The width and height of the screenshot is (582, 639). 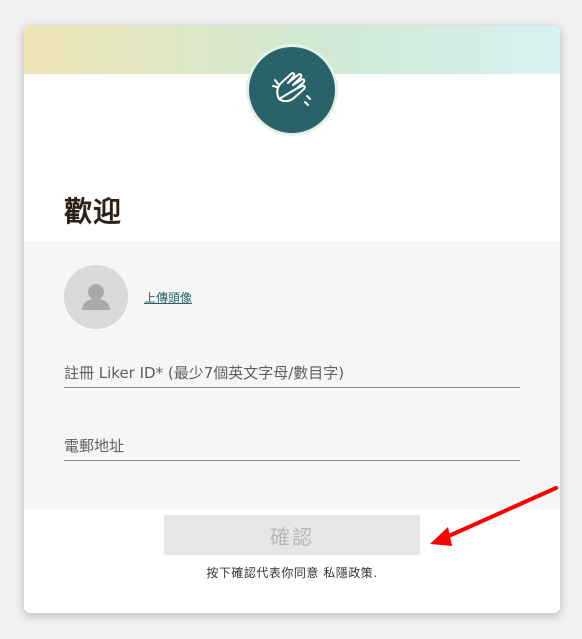 What do you see at coordinates (292, 90) in the screenshot?
I see `clapping-hands-icon` at bounding box center [292, 90].